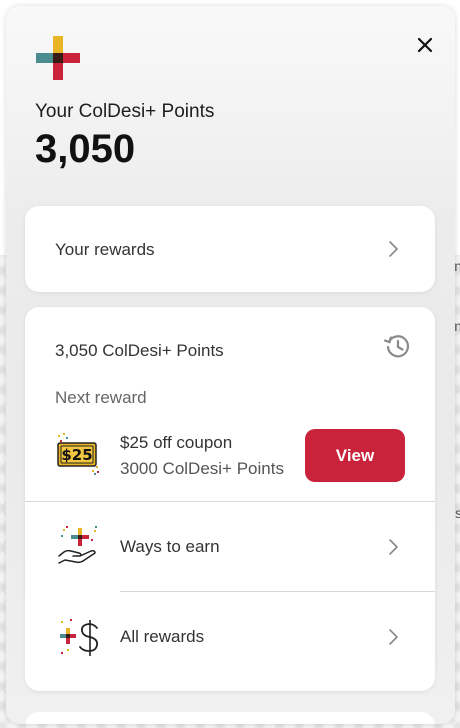  I want to click on your-rewards-button: Your rewards, so click(230, 249).